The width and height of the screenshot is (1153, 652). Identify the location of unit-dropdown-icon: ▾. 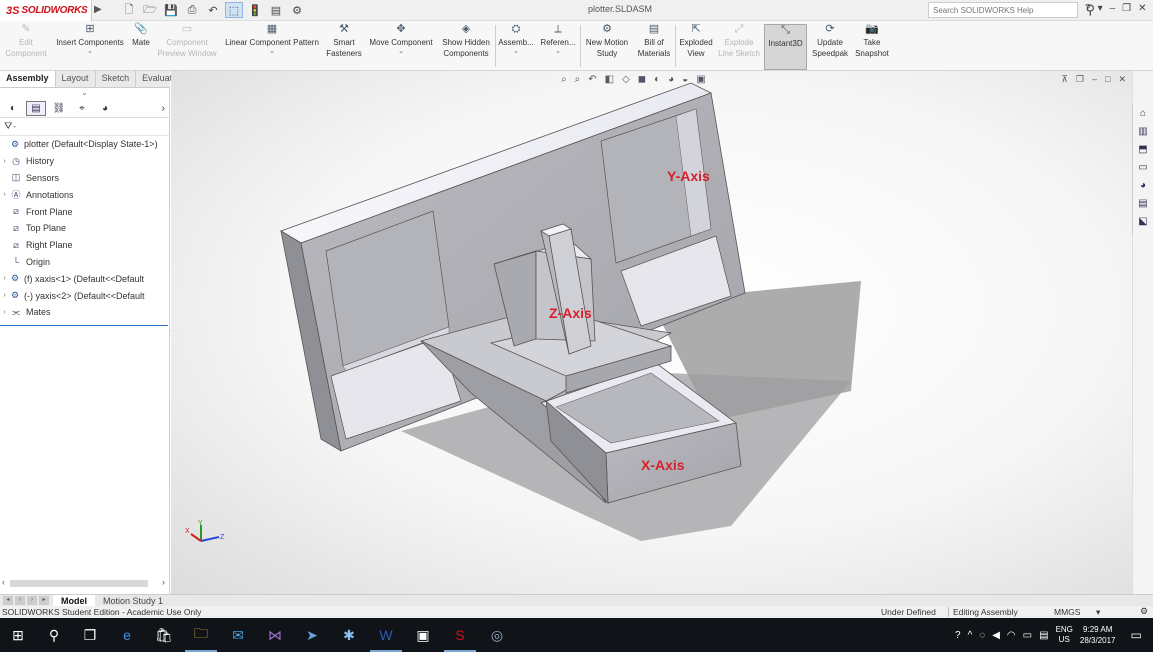
(1098, 612).